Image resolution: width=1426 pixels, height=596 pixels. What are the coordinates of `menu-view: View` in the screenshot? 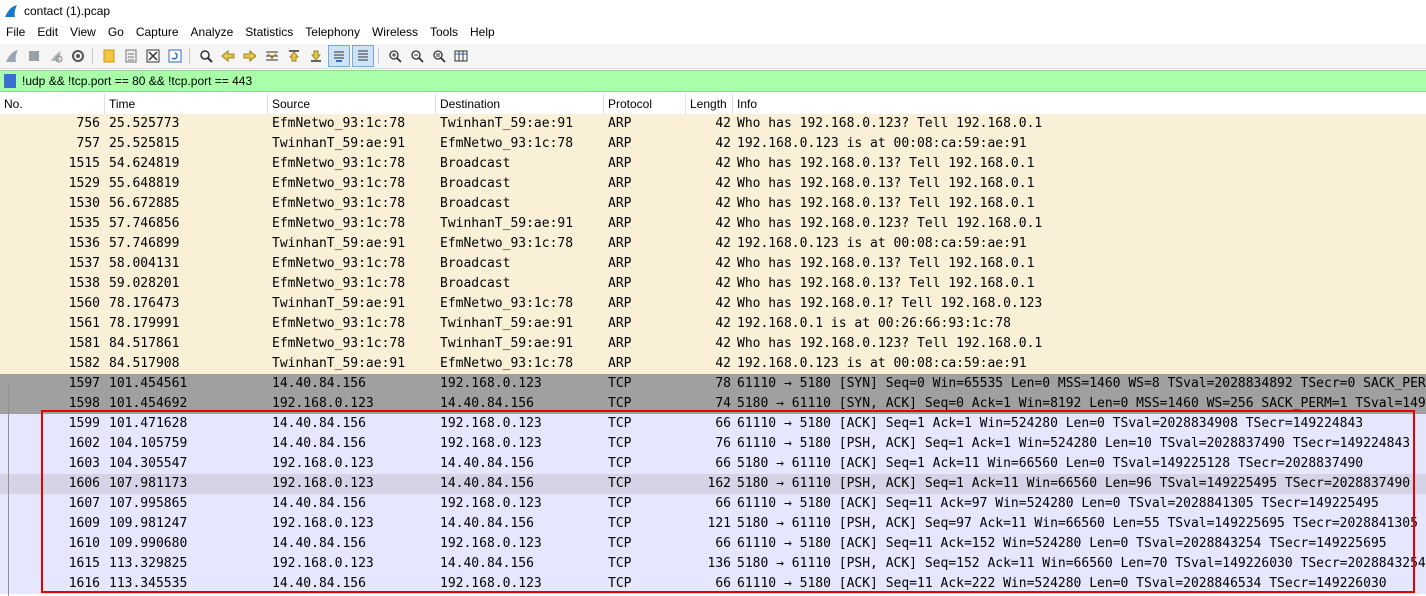 It's located at (83, 32).